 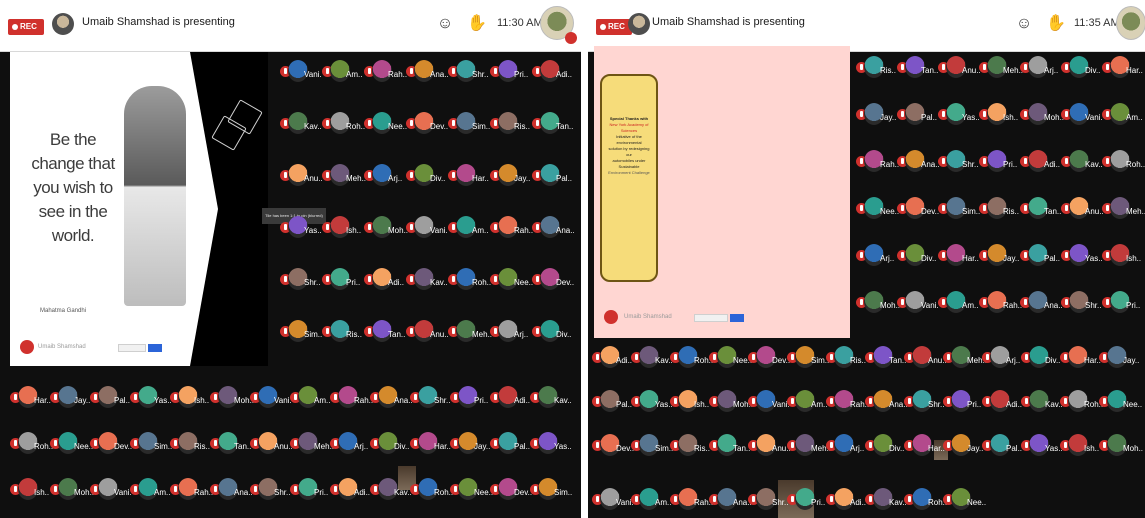 I want to click on hand-raise-icon: ✋, so click(x=1056, y=24).